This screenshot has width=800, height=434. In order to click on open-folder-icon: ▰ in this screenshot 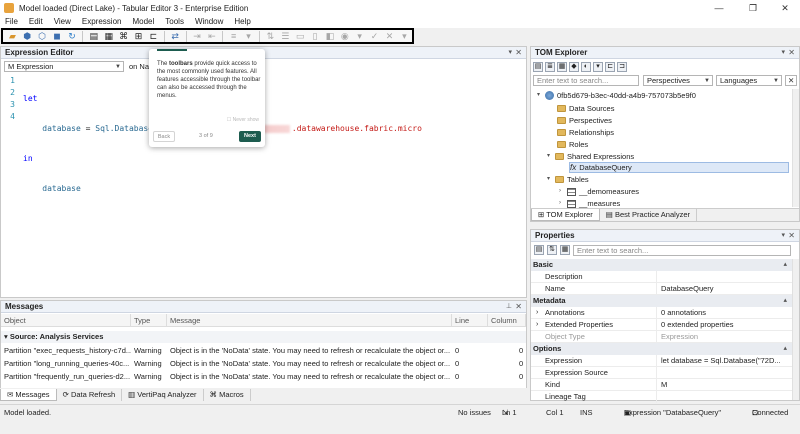, I will do `click(12, 36)`.